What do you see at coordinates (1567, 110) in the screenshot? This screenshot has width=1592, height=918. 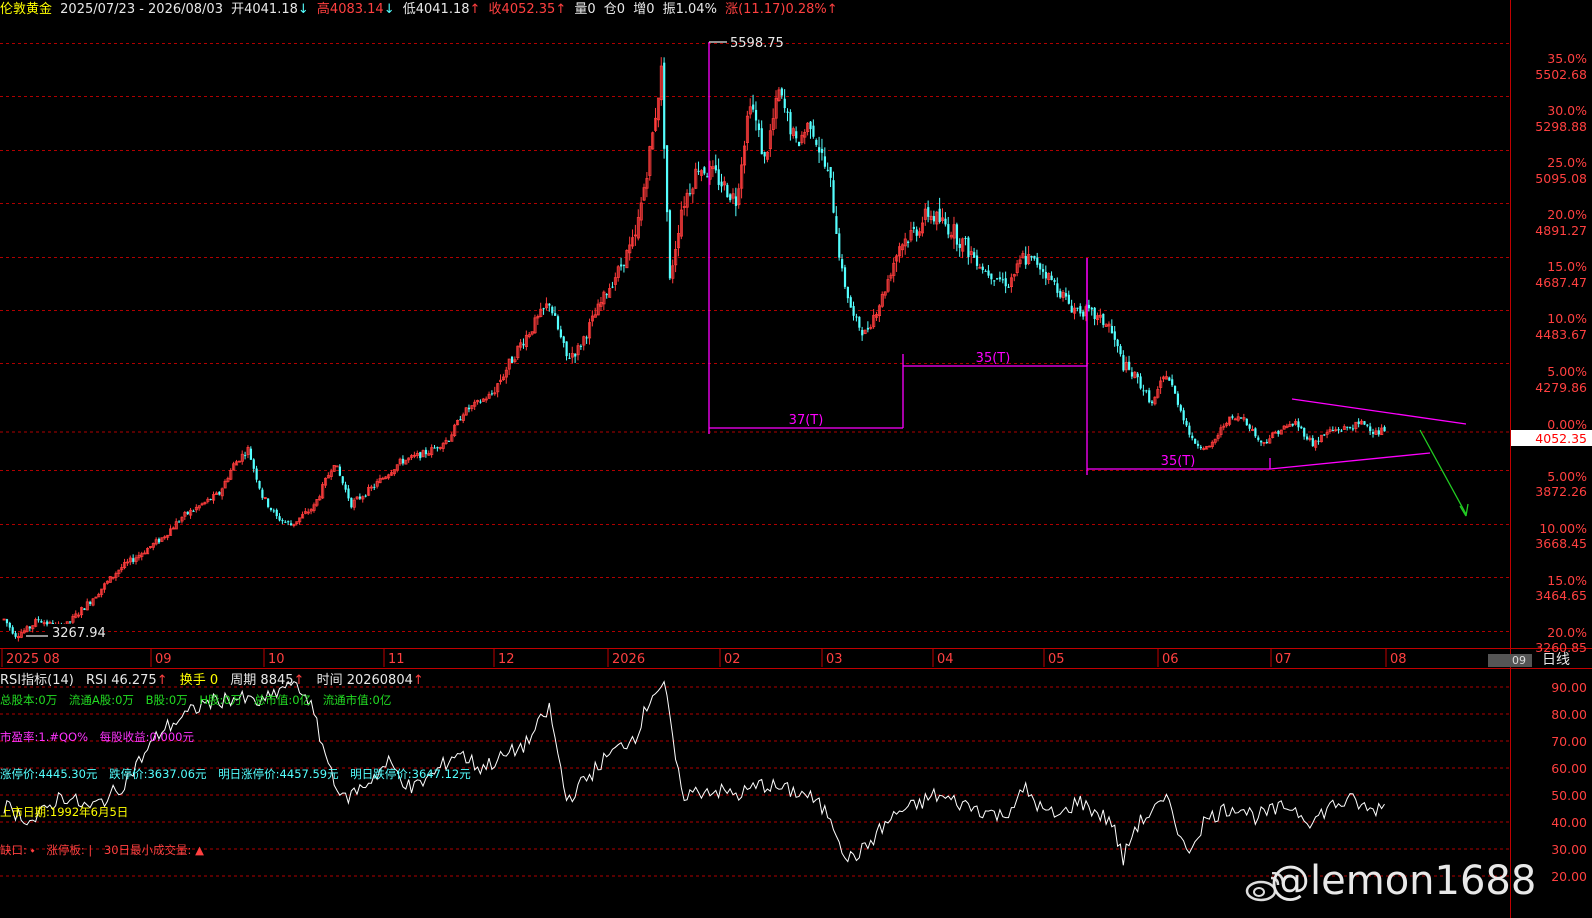 I see `percent-label: 30.0%` at bounding box center [1567, 110].